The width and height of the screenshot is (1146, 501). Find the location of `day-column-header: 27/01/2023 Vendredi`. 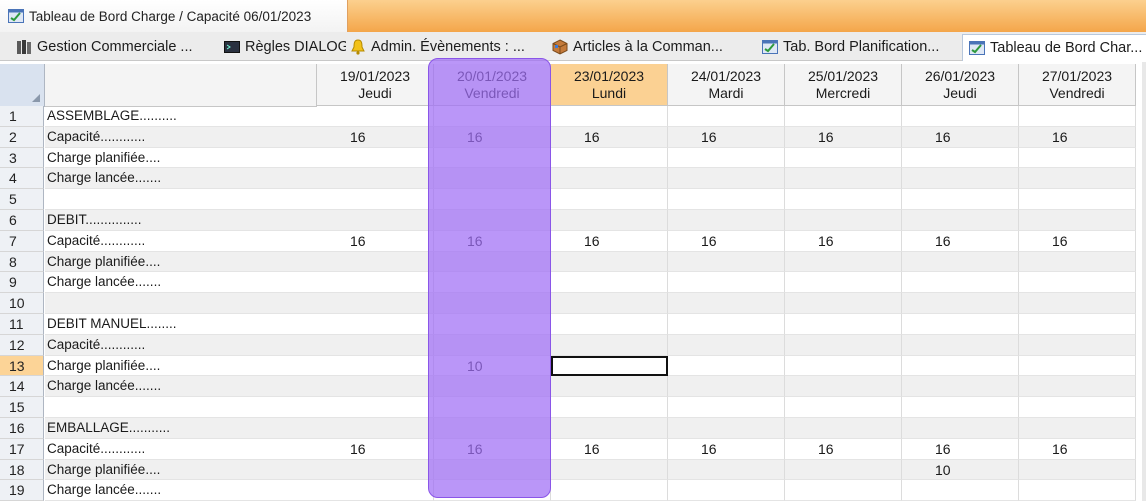

day-column-header: 27/01/2023 Vendredi is located at coordinates (1077, 85).